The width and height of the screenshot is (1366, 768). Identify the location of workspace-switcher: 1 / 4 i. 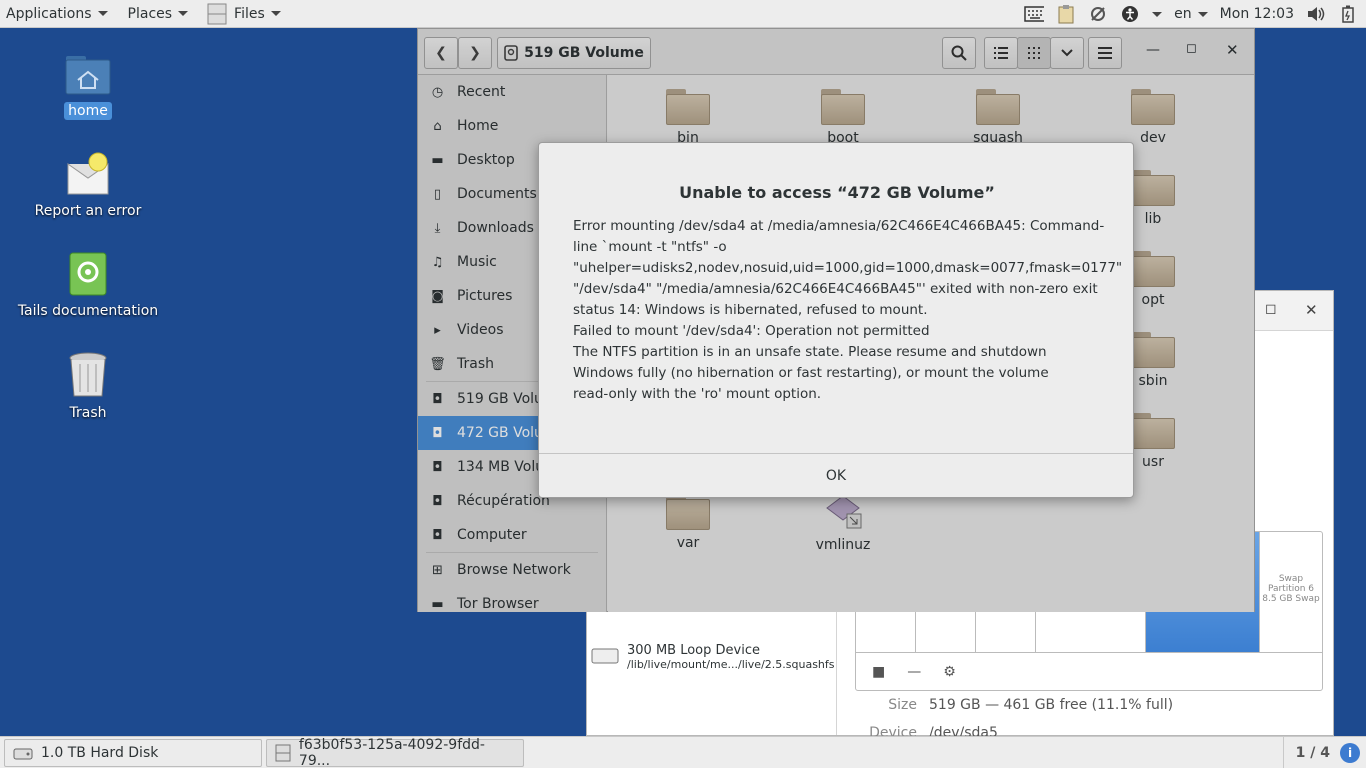
(1324, 752).